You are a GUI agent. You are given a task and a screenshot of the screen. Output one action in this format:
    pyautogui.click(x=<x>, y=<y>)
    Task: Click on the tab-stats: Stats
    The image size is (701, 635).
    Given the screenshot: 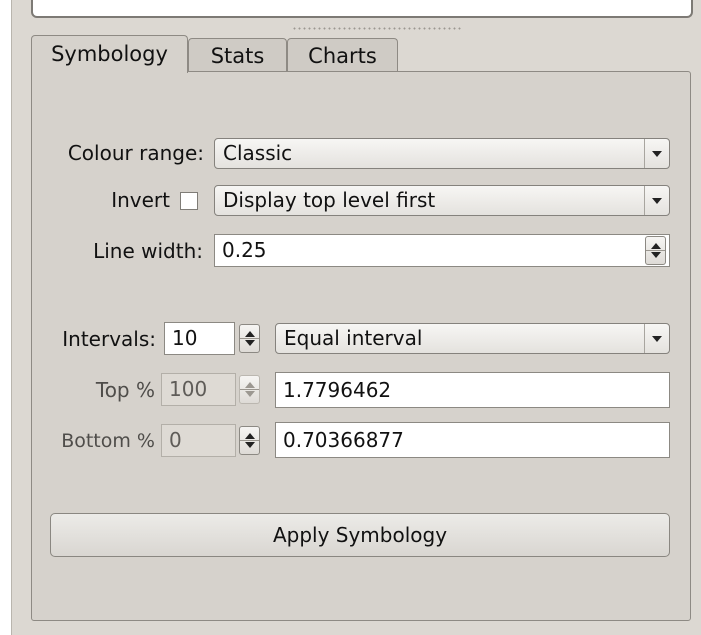 What is the action you would take?
    pyautogui.click(x=237, y=55)
    